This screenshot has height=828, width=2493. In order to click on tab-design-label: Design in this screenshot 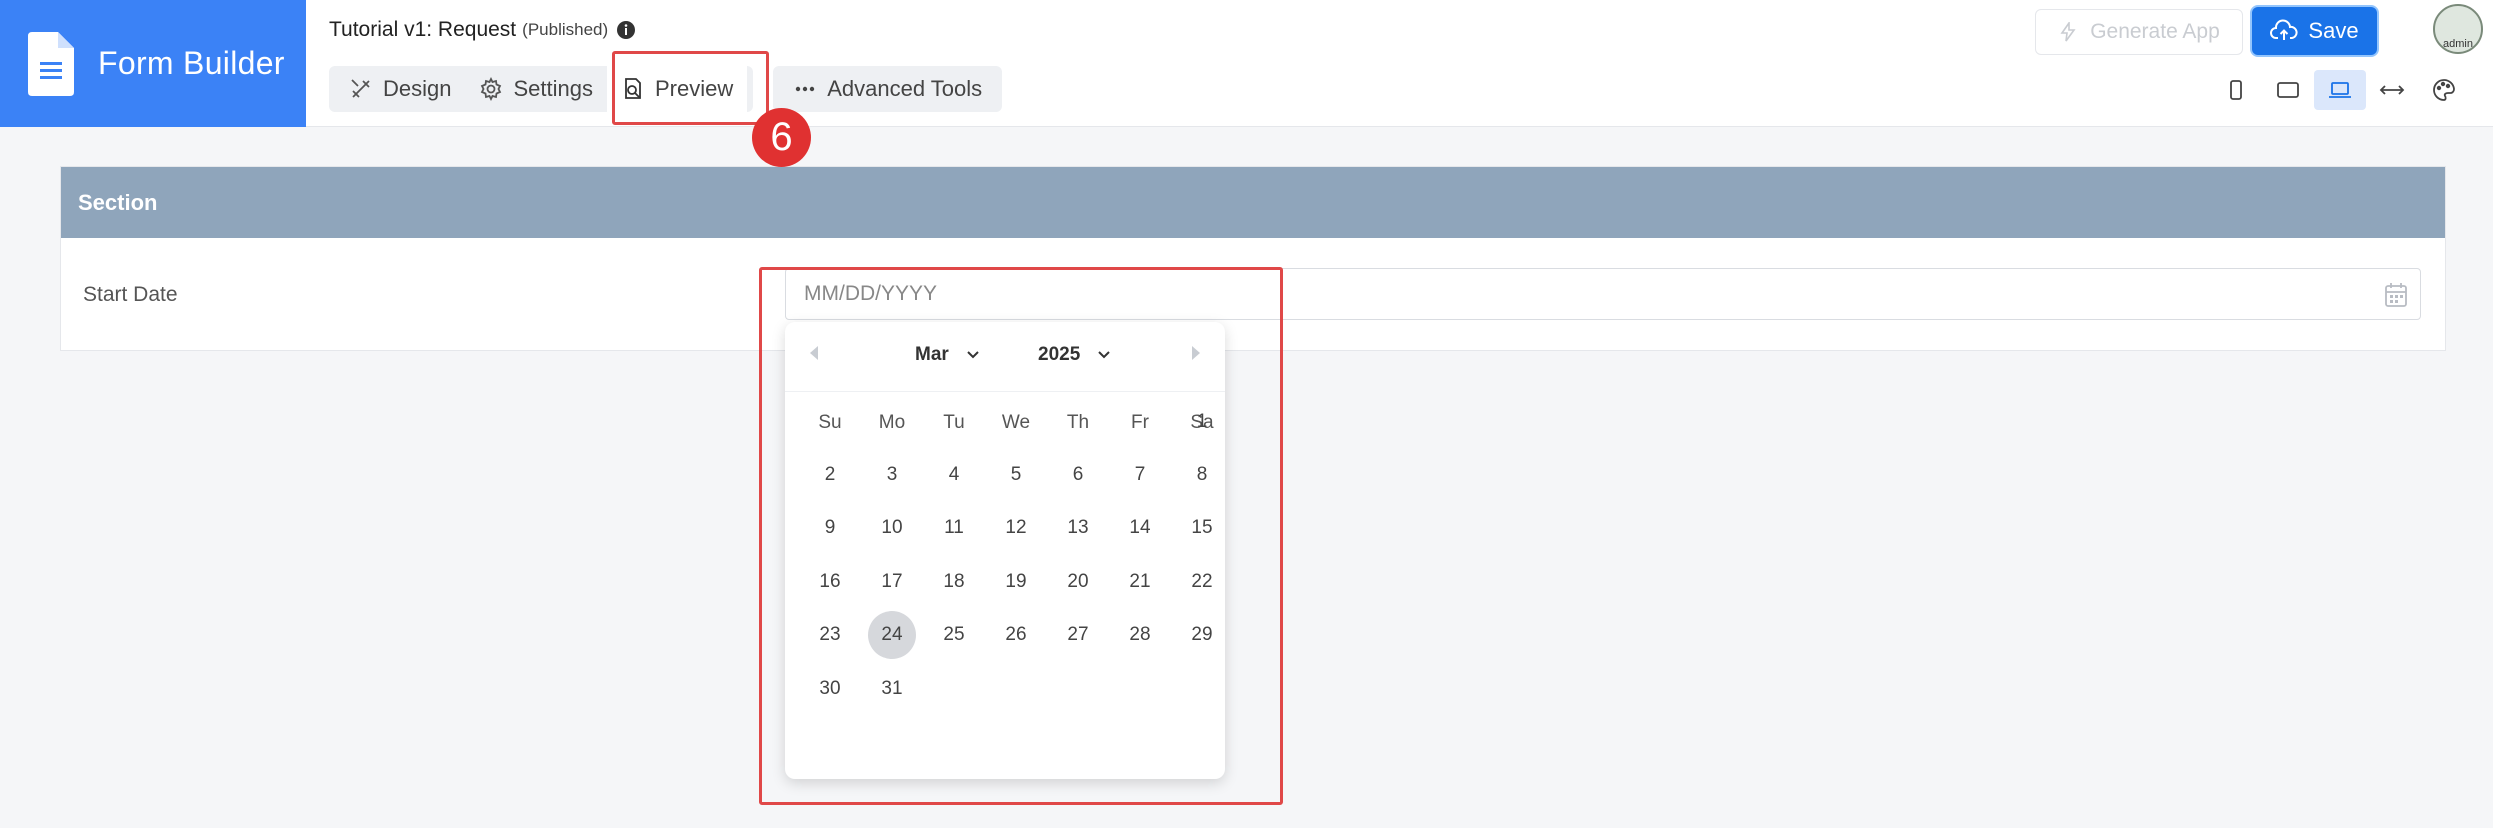, I will do `click(417, 88)`.